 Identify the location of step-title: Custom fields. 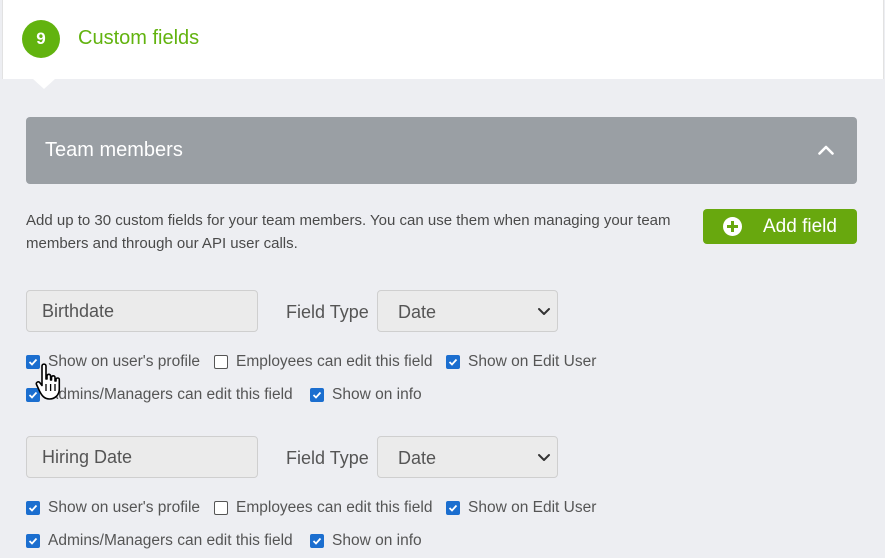
(139, 38).